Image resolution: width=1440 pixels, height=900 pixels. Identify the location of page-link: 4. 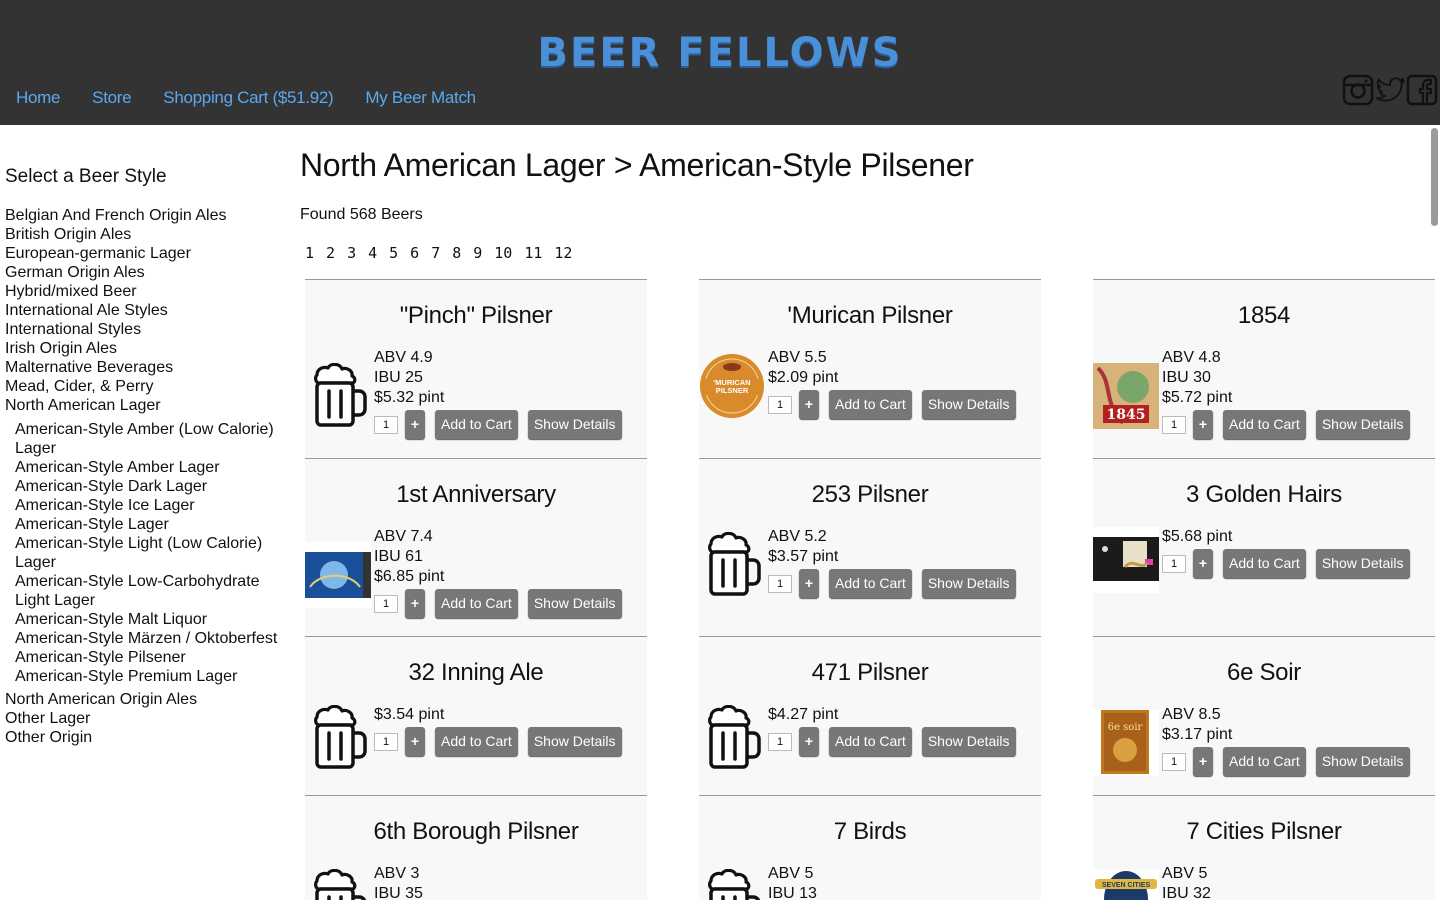
(372, 253).